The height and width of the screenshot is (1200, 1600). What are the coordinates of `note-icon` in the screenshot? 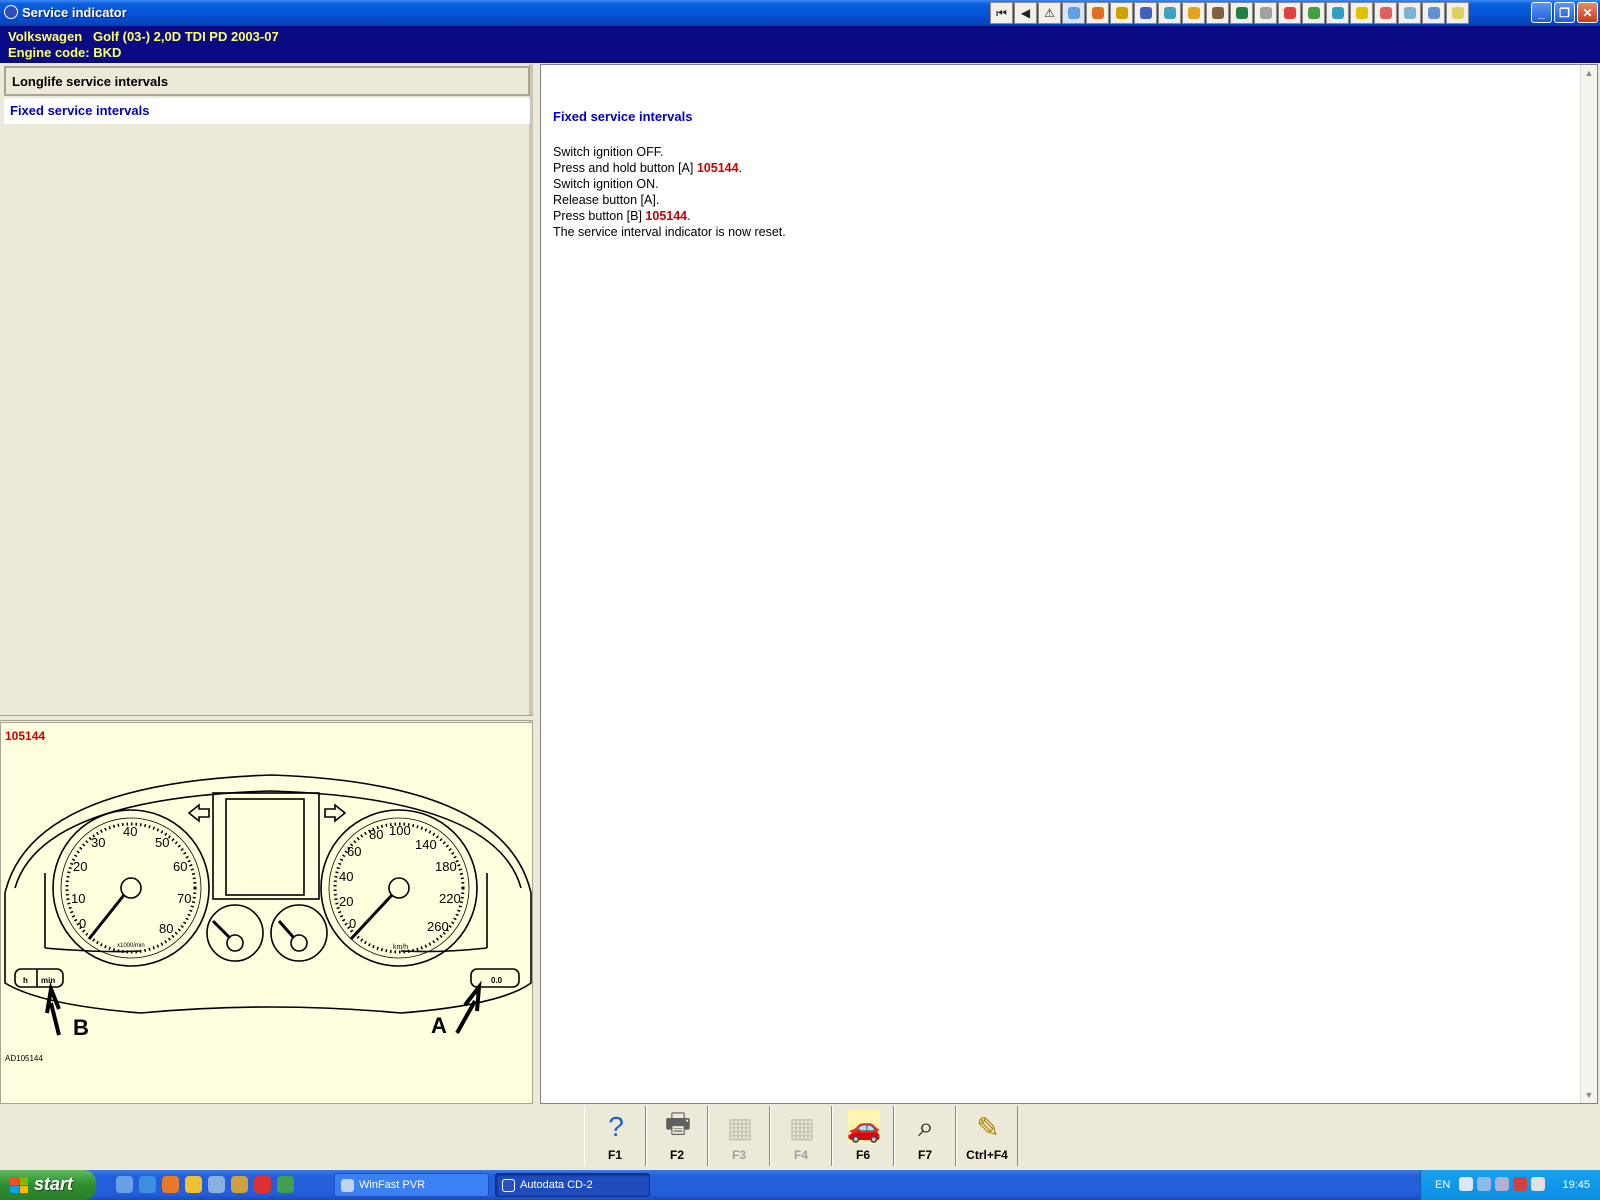 It's located at (1457, 13).